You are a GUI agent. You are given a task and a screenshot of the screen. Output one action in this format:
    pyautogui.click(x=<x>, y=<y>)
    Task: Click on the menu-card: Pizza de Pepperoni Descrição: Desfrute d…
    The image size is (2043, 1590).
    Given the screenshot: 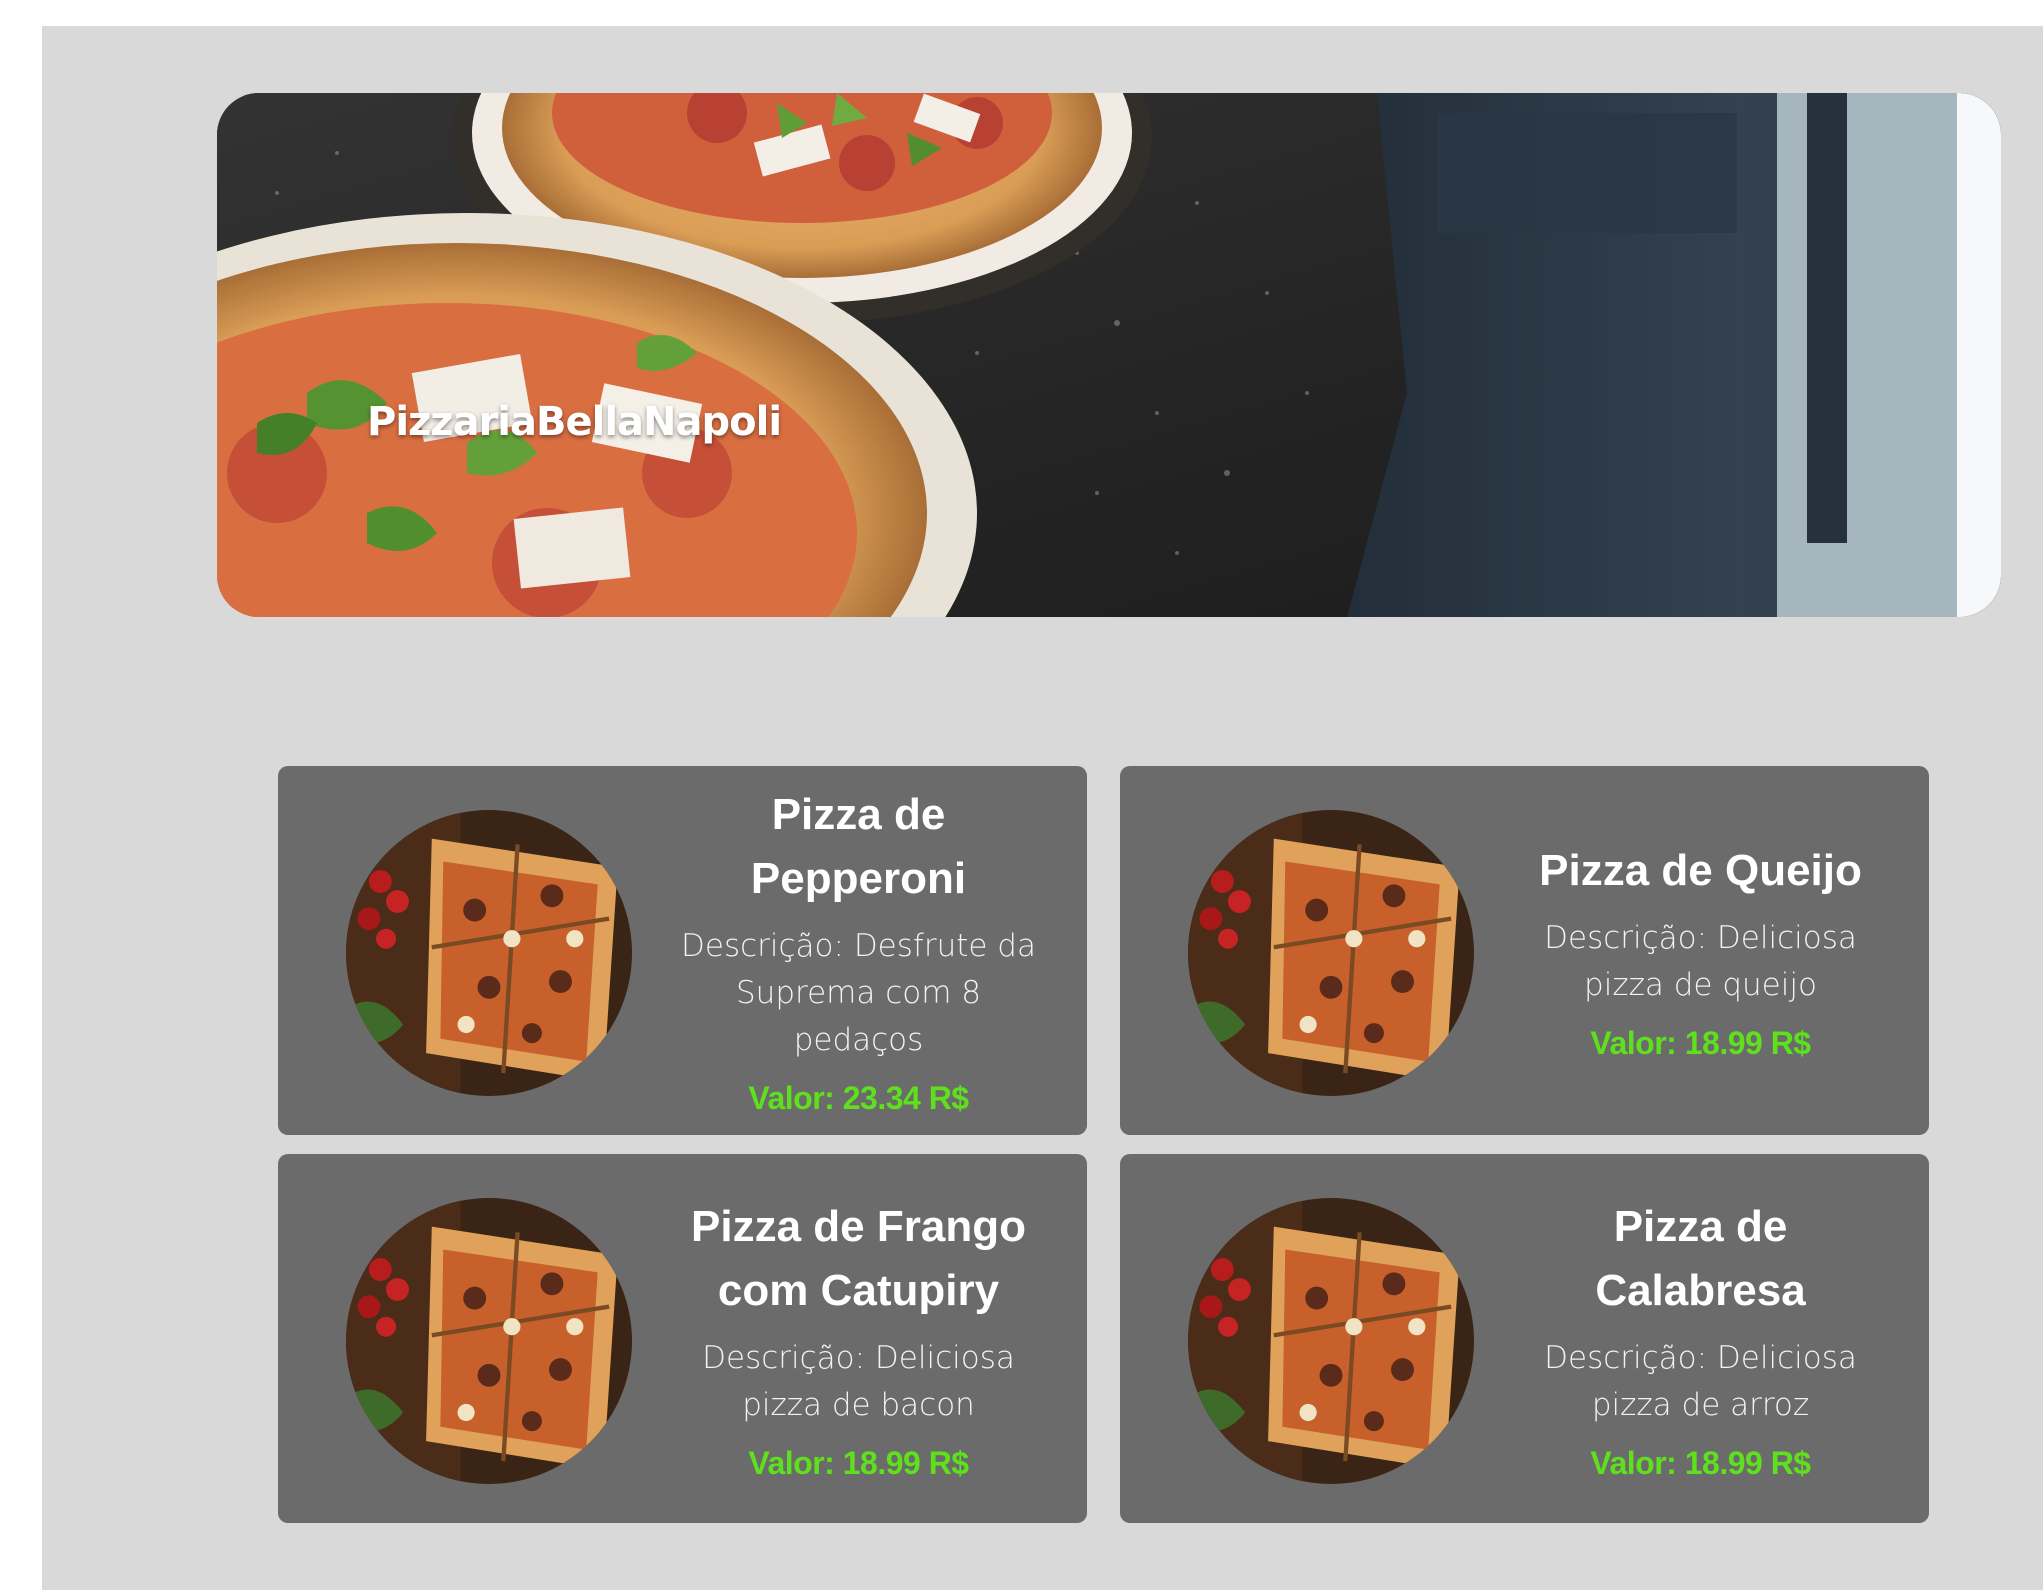 What is the action you would take?
    pyautogui.click(x=682, y=950)
    